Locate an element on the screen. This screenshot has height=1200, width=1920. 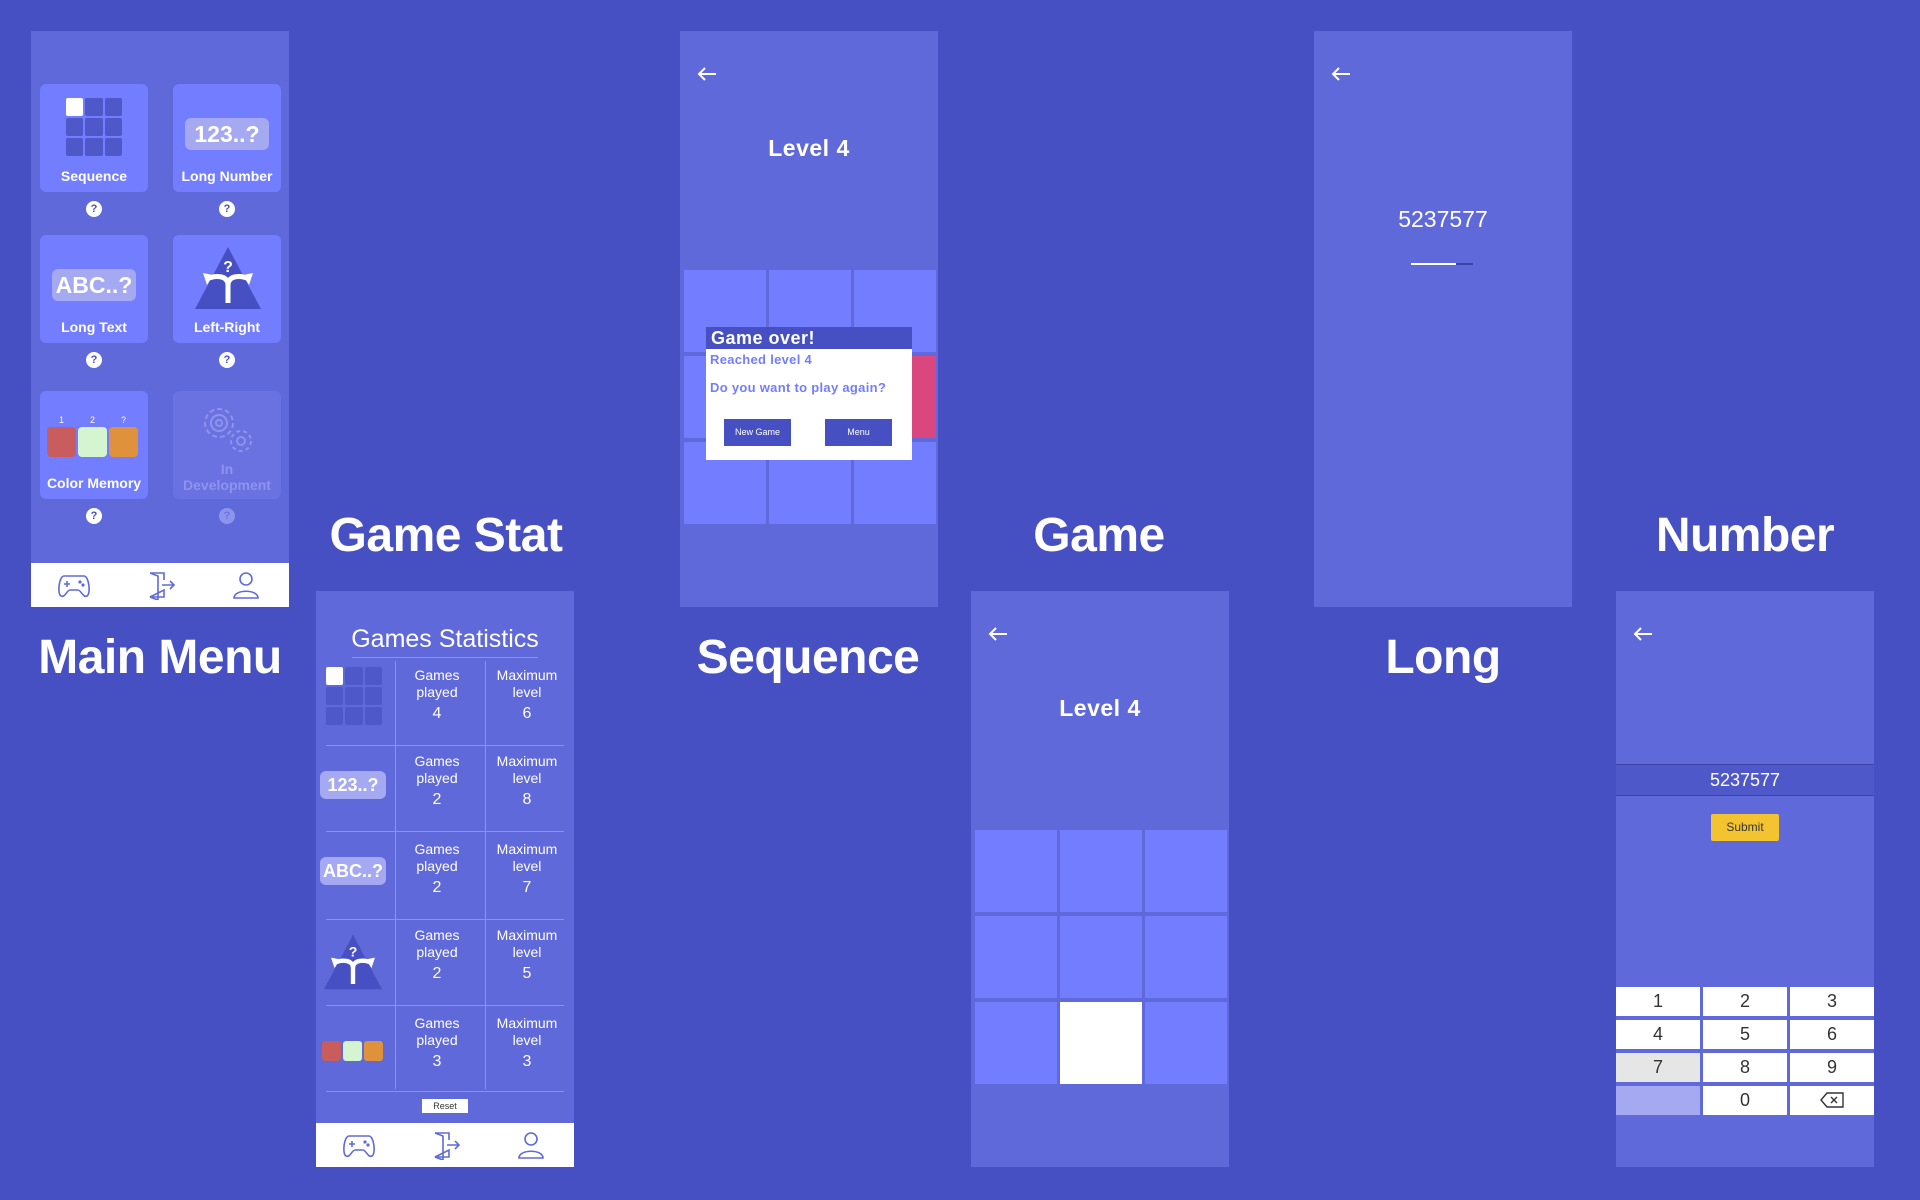
games-played-cell: Games played 2 is located at coordinates (437, 868).